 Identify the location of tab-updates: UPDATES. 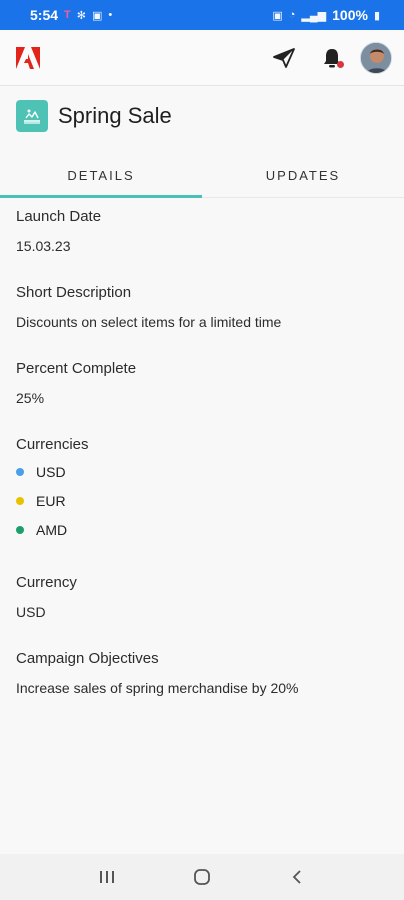
(303, 175).